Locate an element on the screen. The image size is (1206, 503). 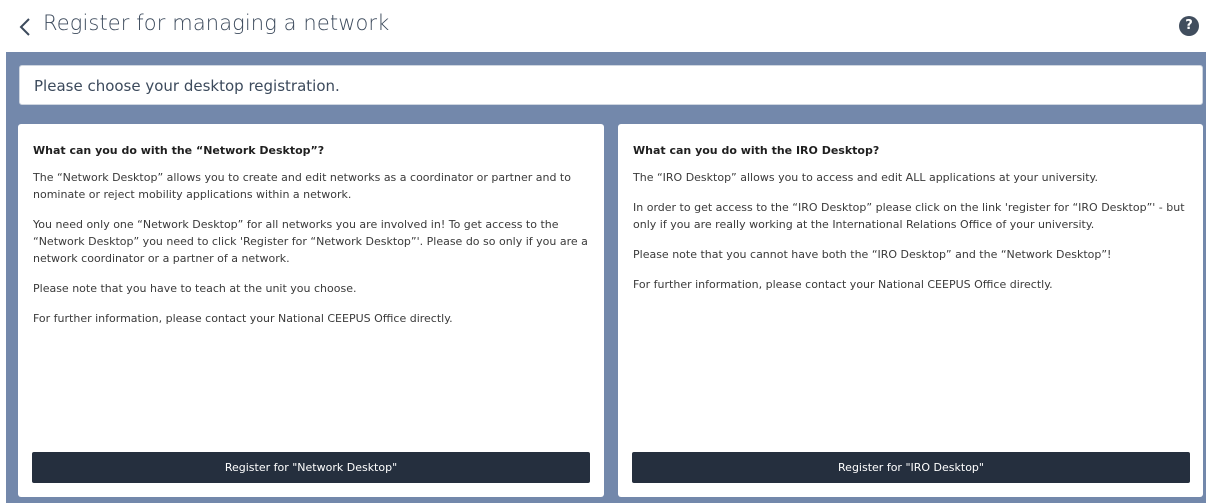
chevron-left-icon is located at coordinates (24, 27).